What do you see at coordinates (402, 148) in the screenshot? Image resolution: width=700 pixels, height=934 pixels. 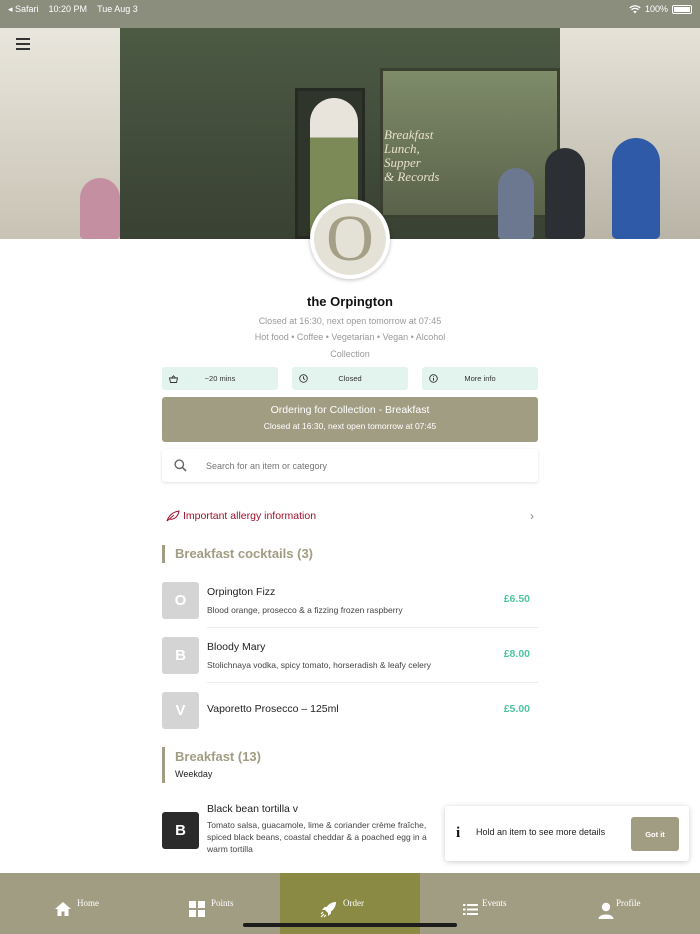 I see `hero-sign-line: Lunch,` at bounding box center [402, 148].